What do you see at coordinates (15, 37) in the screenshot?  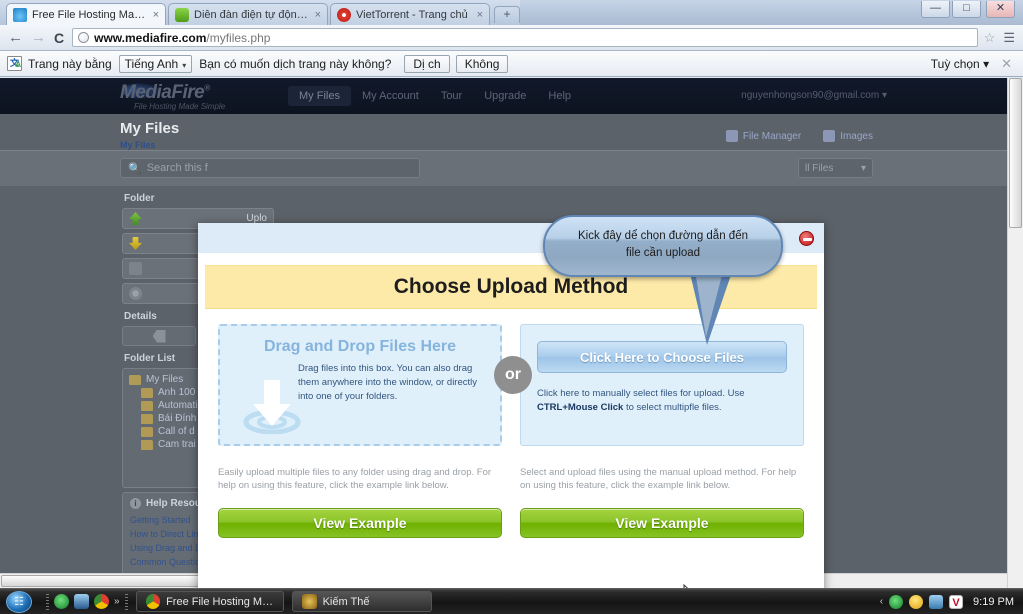 I see `back-icon: ←` at bounding box center [15, 37].